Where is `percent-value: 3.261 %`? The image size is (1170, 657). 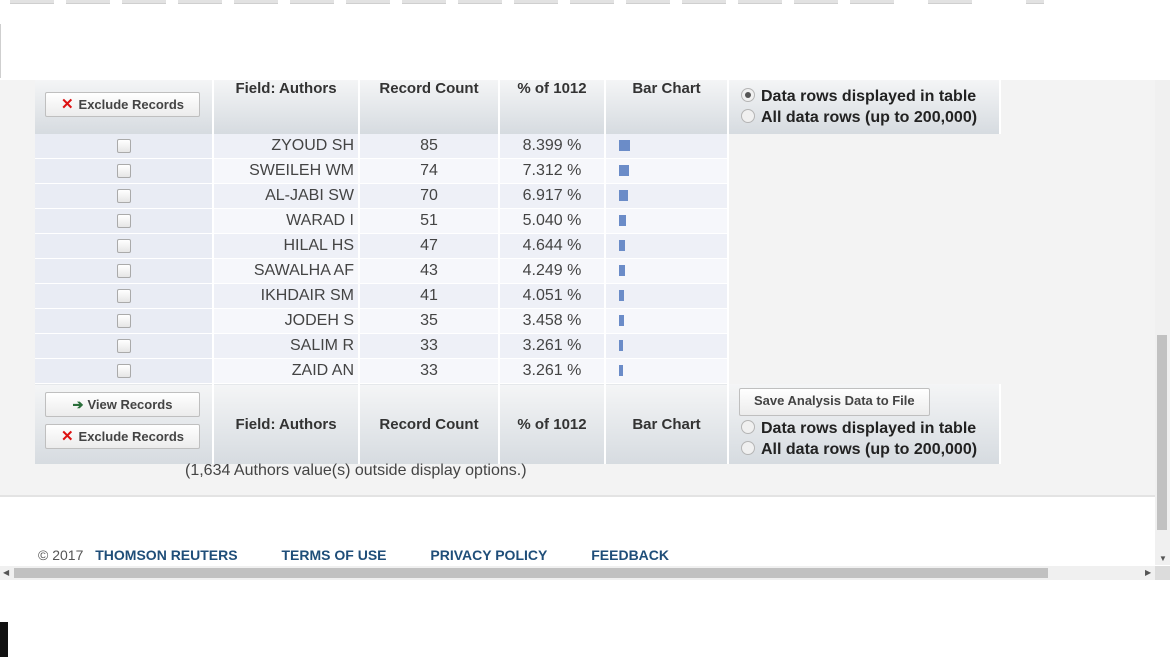
percent-value: 3.261 % is located at coordinates (552, 371).